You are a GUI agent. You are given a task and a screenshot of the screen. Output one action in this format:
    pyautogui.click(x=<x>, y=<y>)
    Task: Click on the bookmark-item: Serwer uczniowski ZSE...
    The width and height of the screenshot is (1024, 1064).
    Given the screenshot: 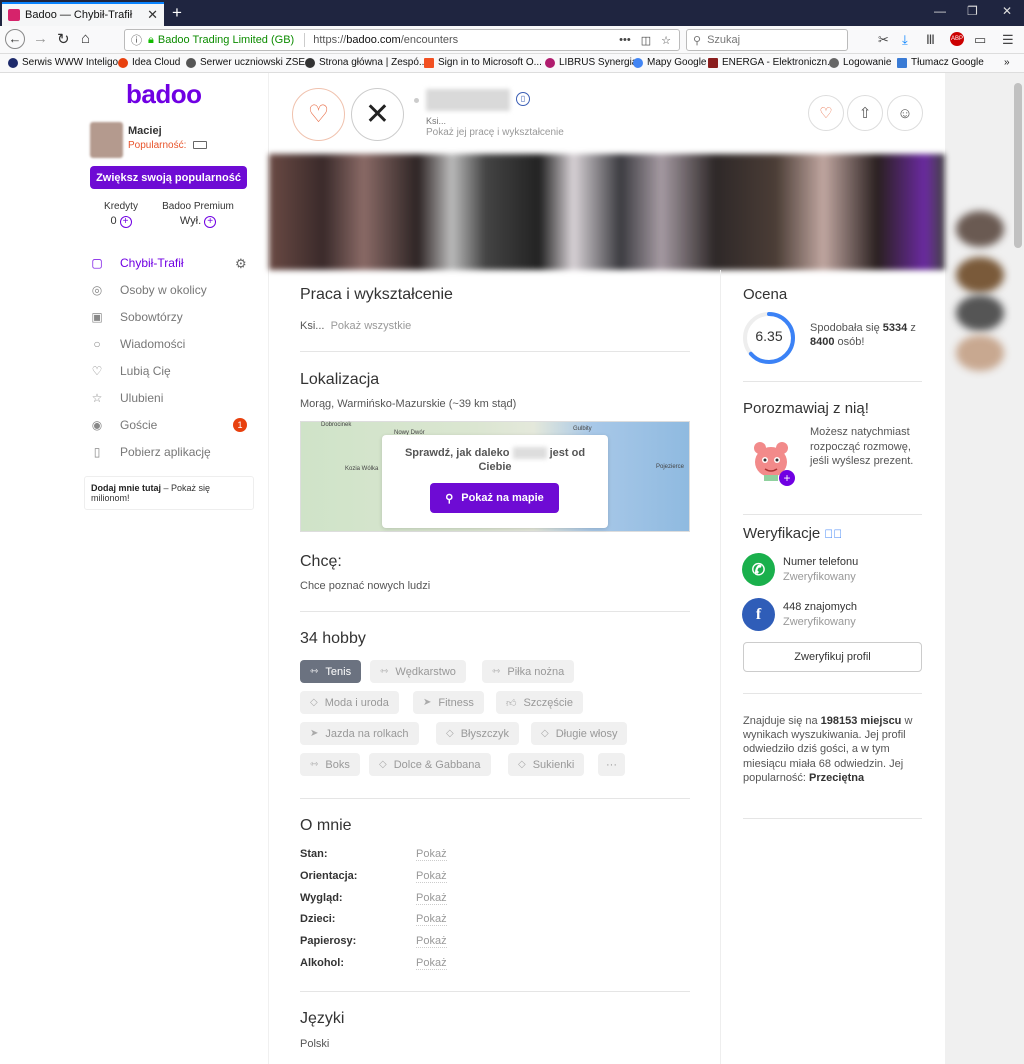 What is the action you would take?
    pyautogui.click(x=249, y=62)
    